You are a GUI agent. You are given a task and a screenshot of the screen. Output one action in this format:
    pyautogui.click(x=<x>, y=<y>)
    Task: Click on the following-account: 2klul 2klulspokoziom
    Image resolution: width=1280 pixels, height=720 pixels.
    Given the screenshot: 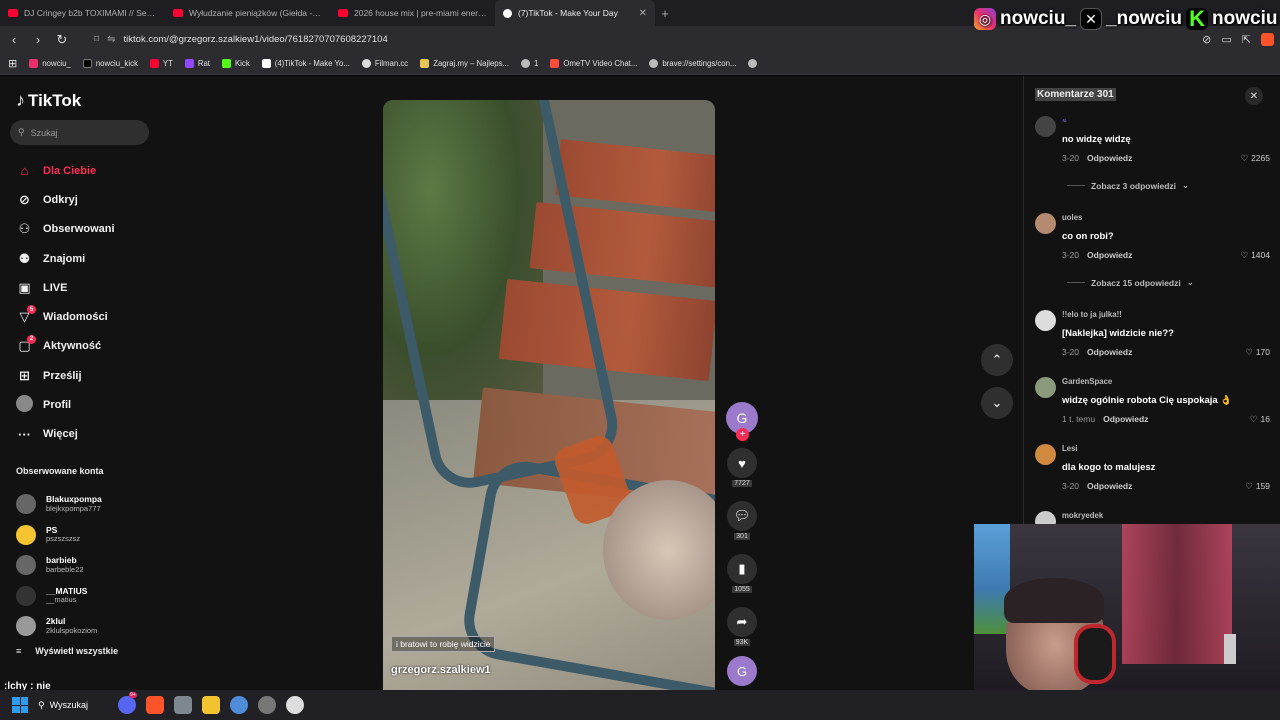 What is the action you would take?
    pyautogui.click(x=81, y=626)
    